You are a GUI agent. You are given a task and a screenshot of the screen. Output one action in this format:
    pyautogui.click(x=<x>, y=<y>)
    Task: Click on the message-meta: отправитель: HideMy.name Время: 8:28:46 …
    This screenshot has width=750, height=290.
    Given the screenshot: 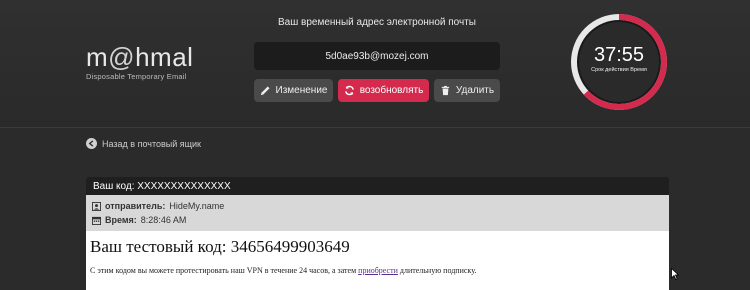 What is the action you would take?
    pyautogui.click(x=377, y=213)
    